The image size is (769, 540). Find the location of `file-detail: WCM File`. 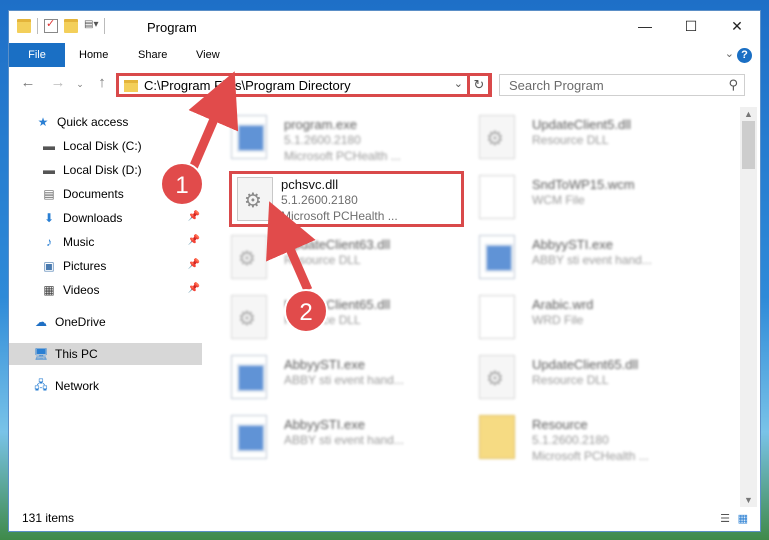

file-detail: WCM File is located at coordinates (558, 200).